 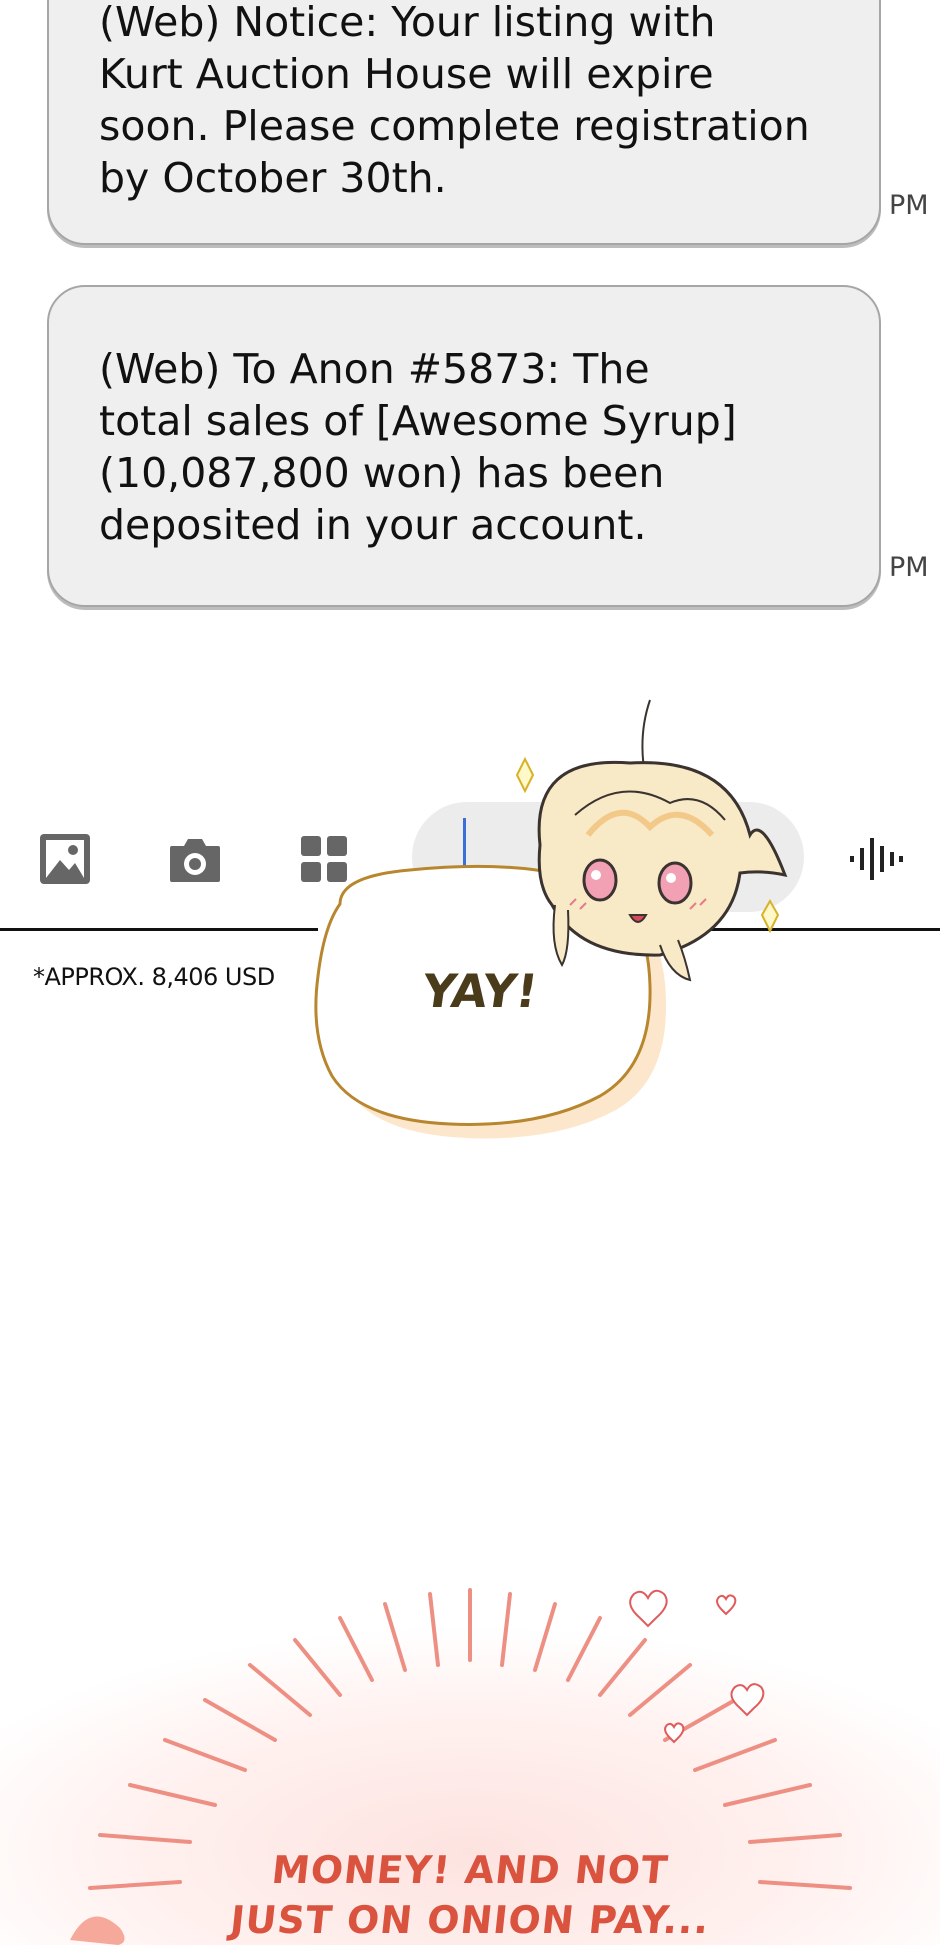 I want to click on image-icon, so click(x=65, y=859).